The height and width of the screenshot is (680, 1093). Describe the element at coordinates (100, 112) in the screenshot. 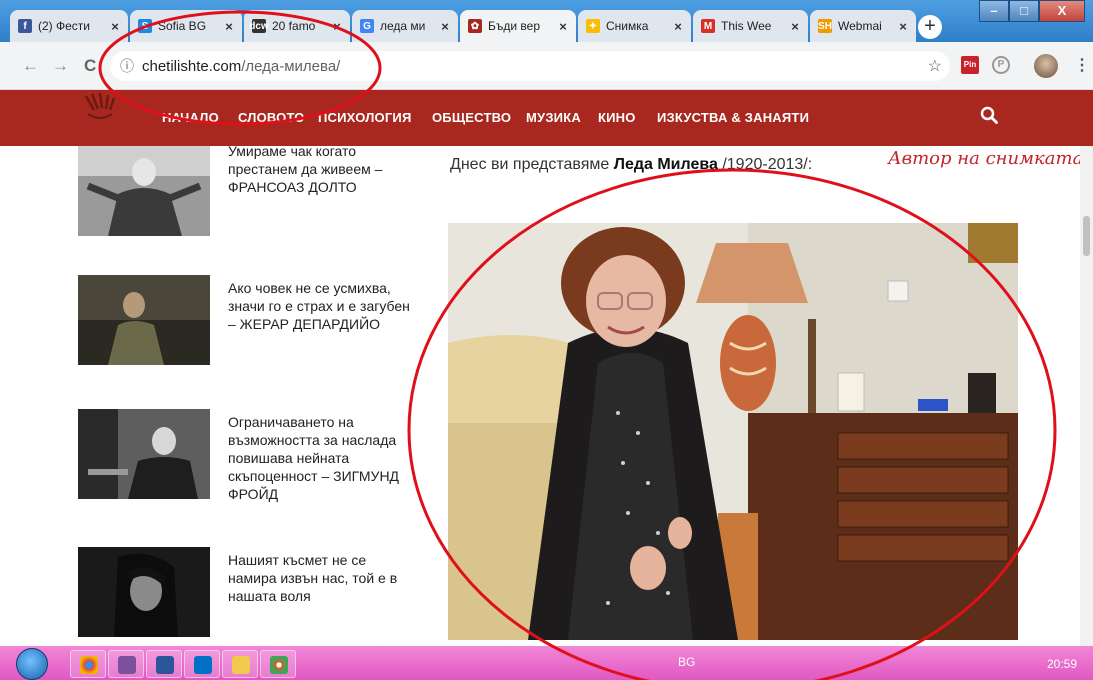

I see `site-logo-icon` at that location.